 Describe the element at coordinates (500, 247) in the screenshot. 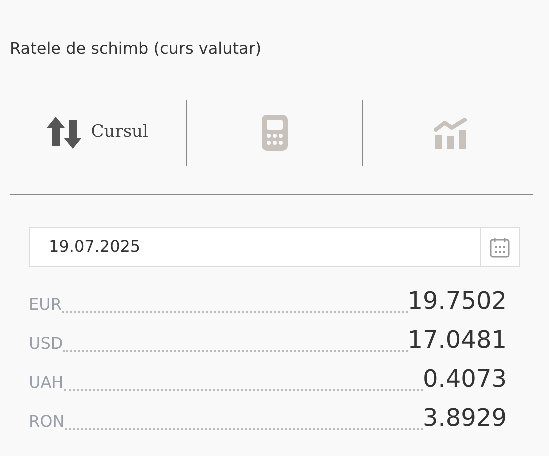

I see `calendar-icon` at that location.